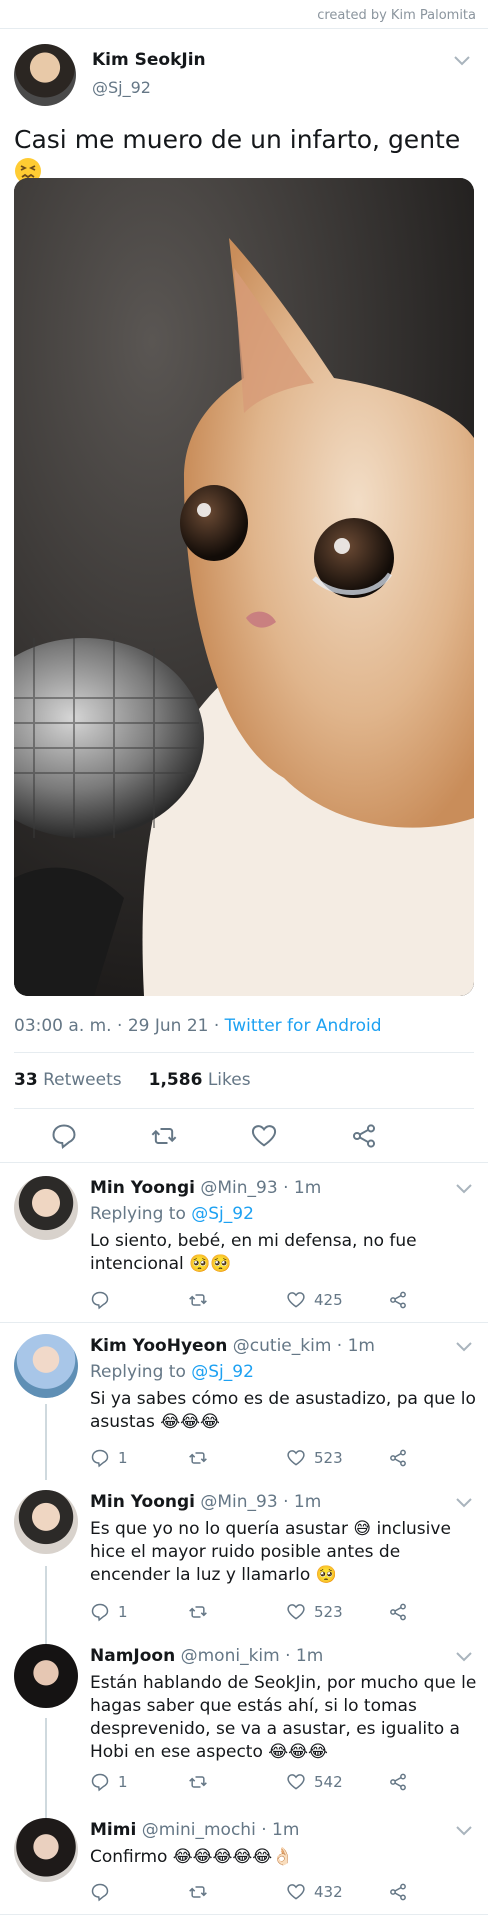 The height and width of the screenshot is (1920, 488). I want to click on reply-author-handle: @mini_mochi, so click(199, 1830).